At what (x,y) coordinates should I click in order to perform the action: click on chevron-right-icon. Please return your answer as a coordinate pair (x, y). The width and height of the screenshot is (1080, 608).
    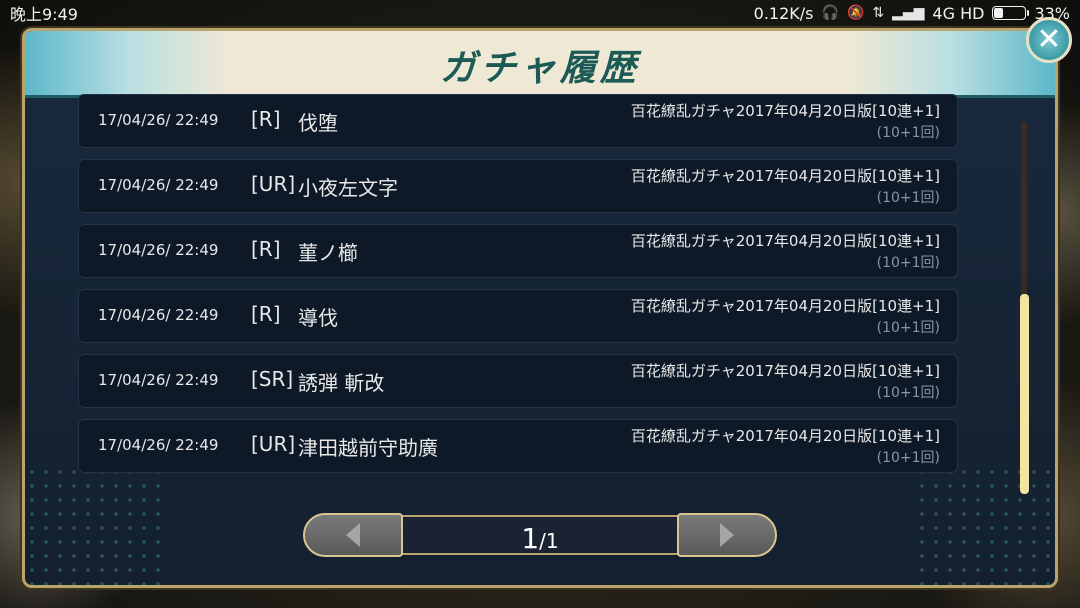
    Looking at the image, I should click on (727, 535).